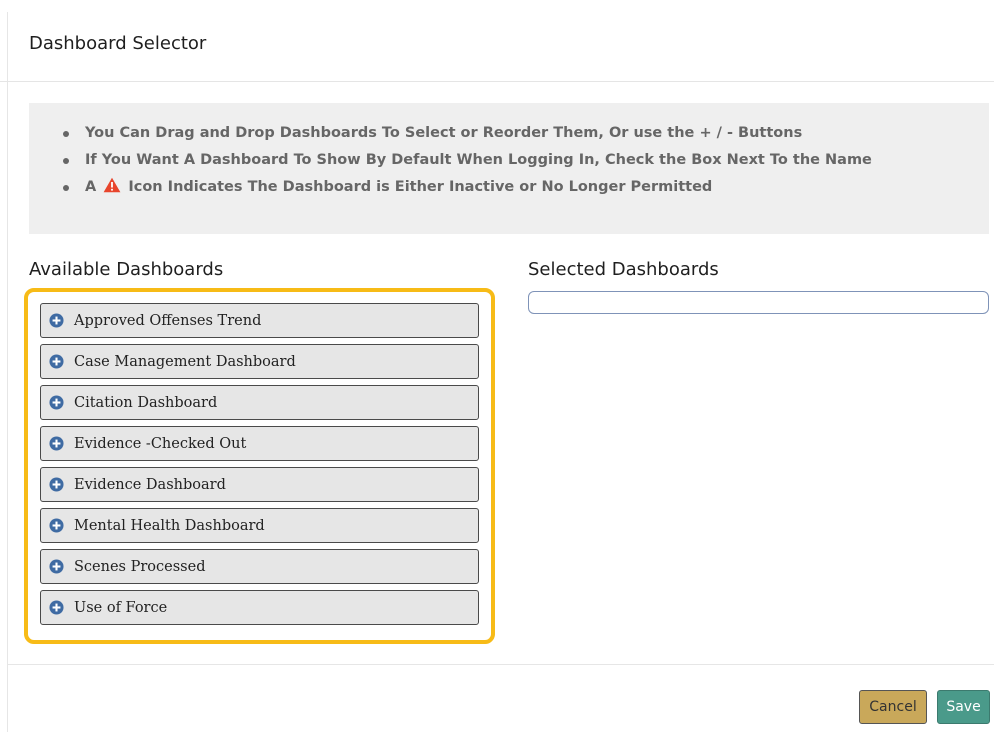 Image resolution: width=994 pixels, height=742 pixels. What do you see at coordinates (259, 484) in the screenshot?
I see `dashboard-item-evidence-dashboard: Evidence Dashboard` at bounding box center [259, 484].